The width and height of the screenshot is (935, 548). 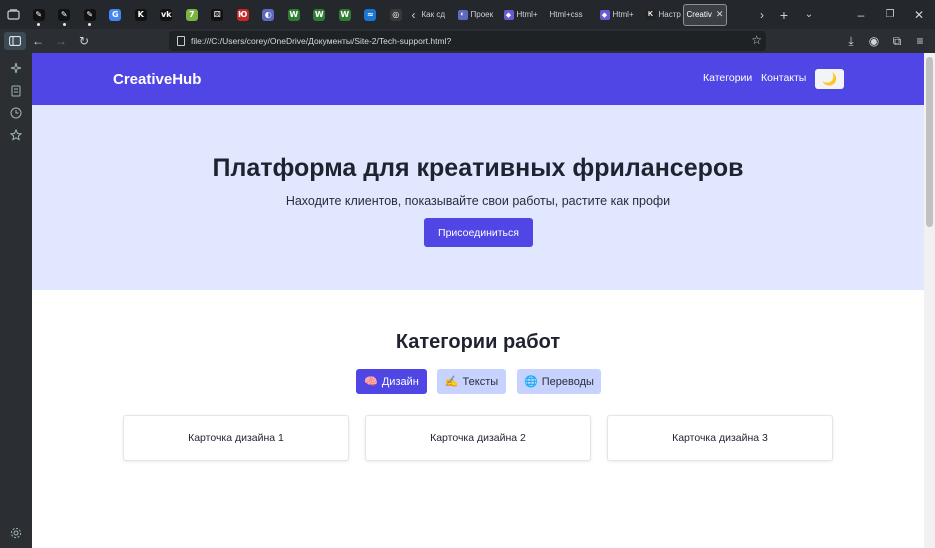 What do you see at coordinates (482, 14) in the screenshot?
I see `tab-title: Проек` at bounding box center [482, 14].